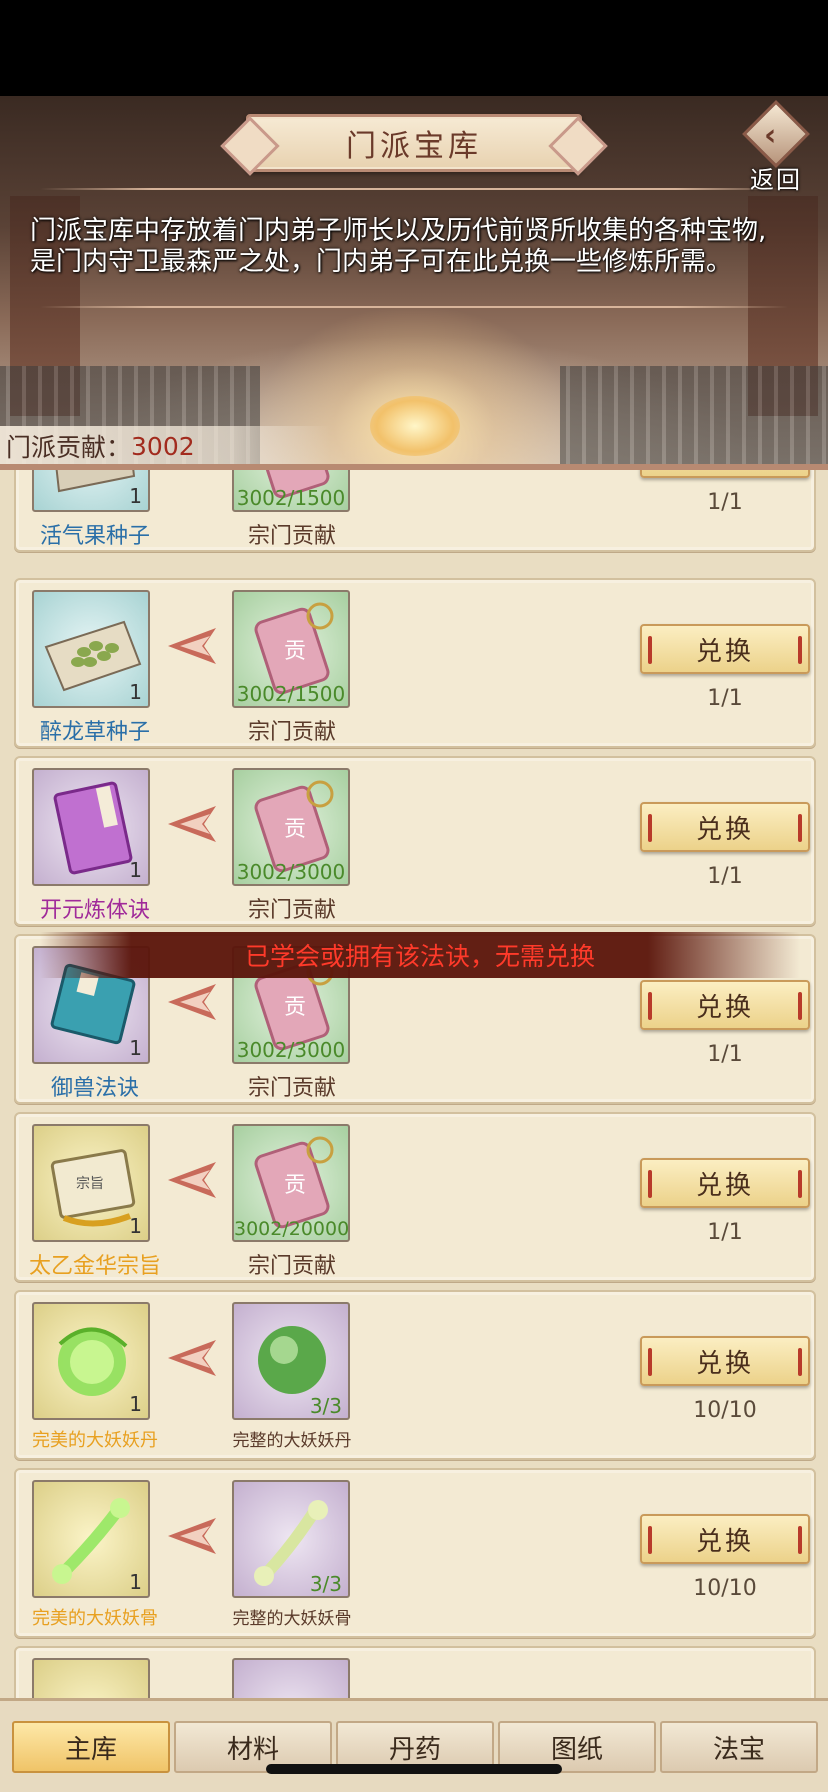 The height and width of the screenshot is (1792, 828). Describe the element at coordinates (94, 1266) in the screenshot. I see `reward-item-name: 太乙金华宗旨` at that location.